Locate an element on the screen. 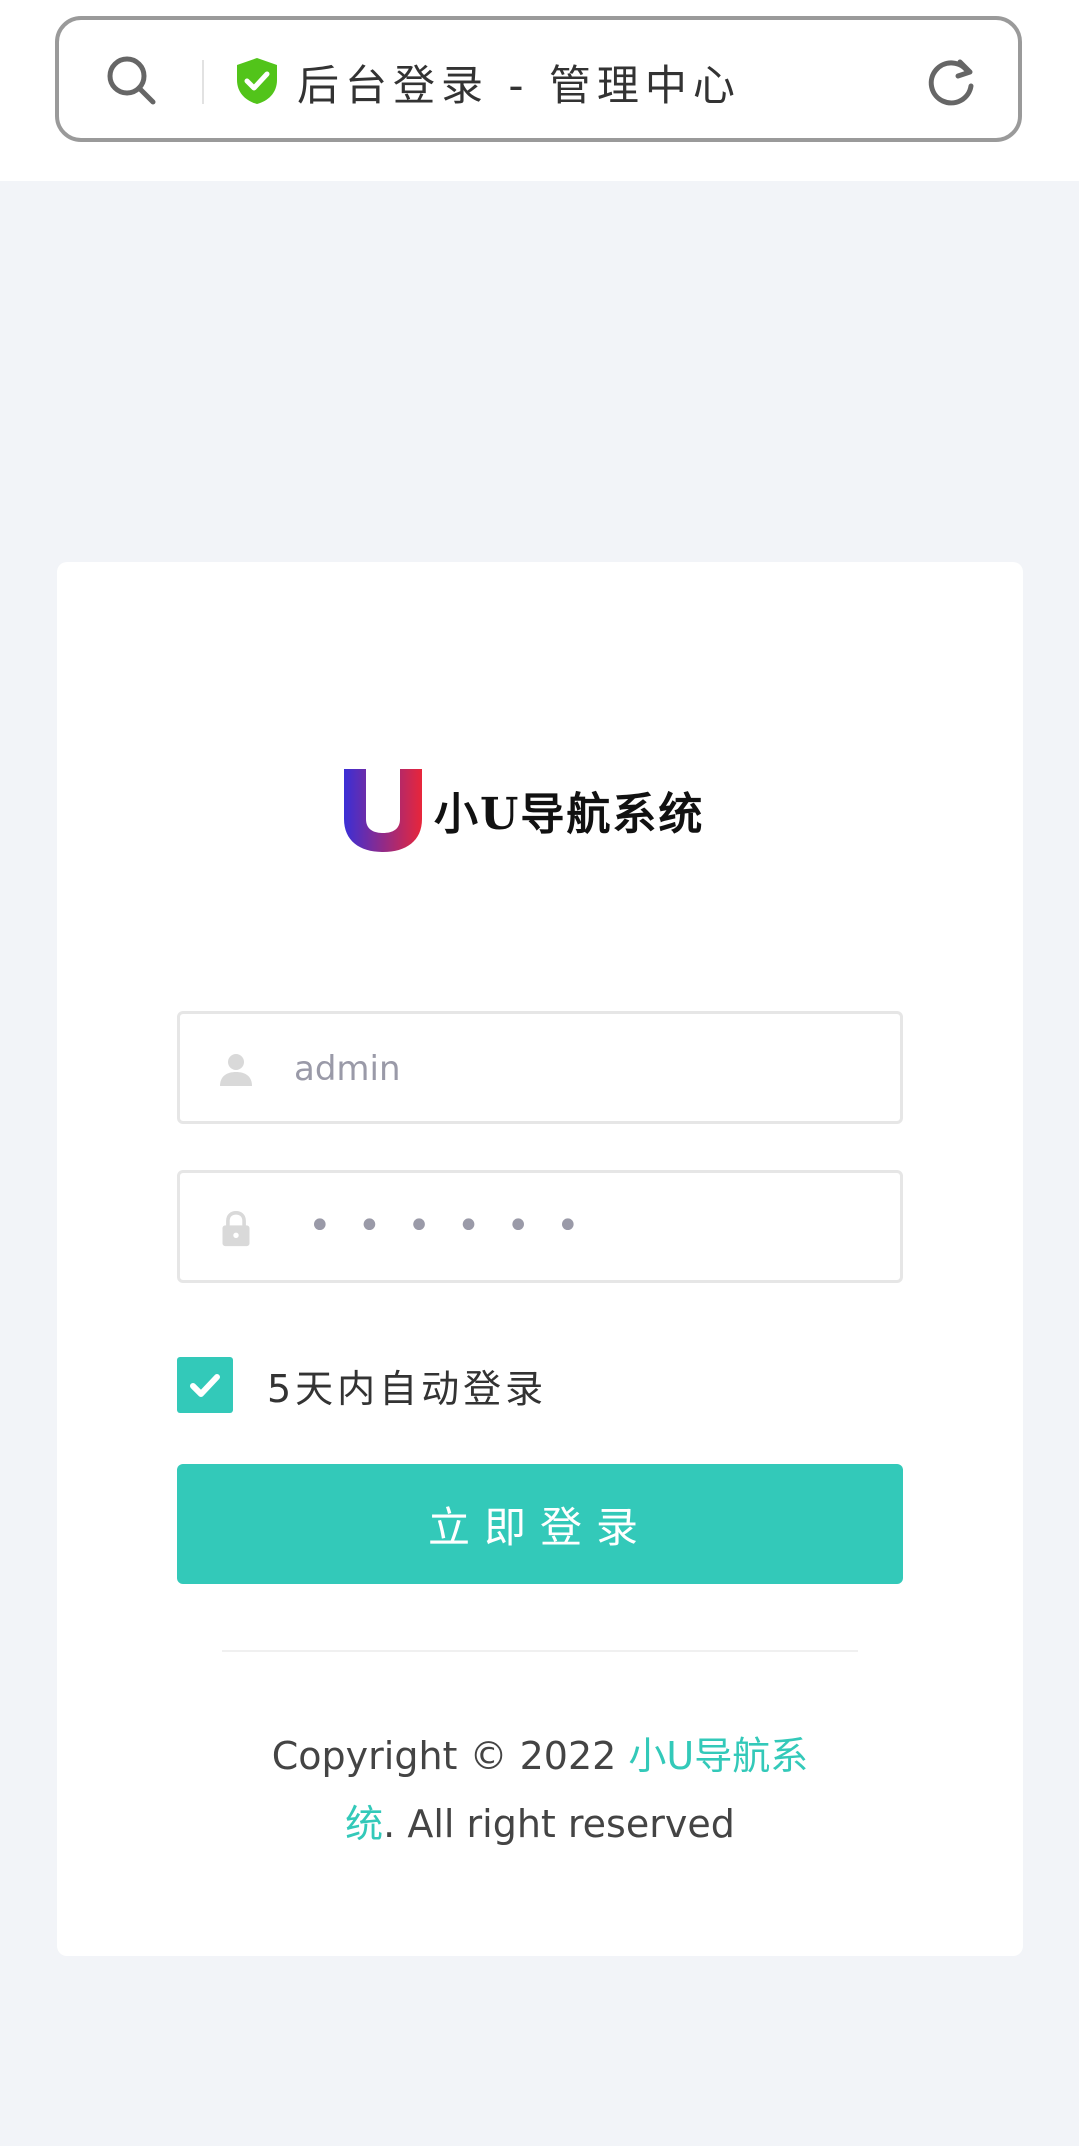  remember-label: 5天内自动登录 is located at coordinates (407, 1388).